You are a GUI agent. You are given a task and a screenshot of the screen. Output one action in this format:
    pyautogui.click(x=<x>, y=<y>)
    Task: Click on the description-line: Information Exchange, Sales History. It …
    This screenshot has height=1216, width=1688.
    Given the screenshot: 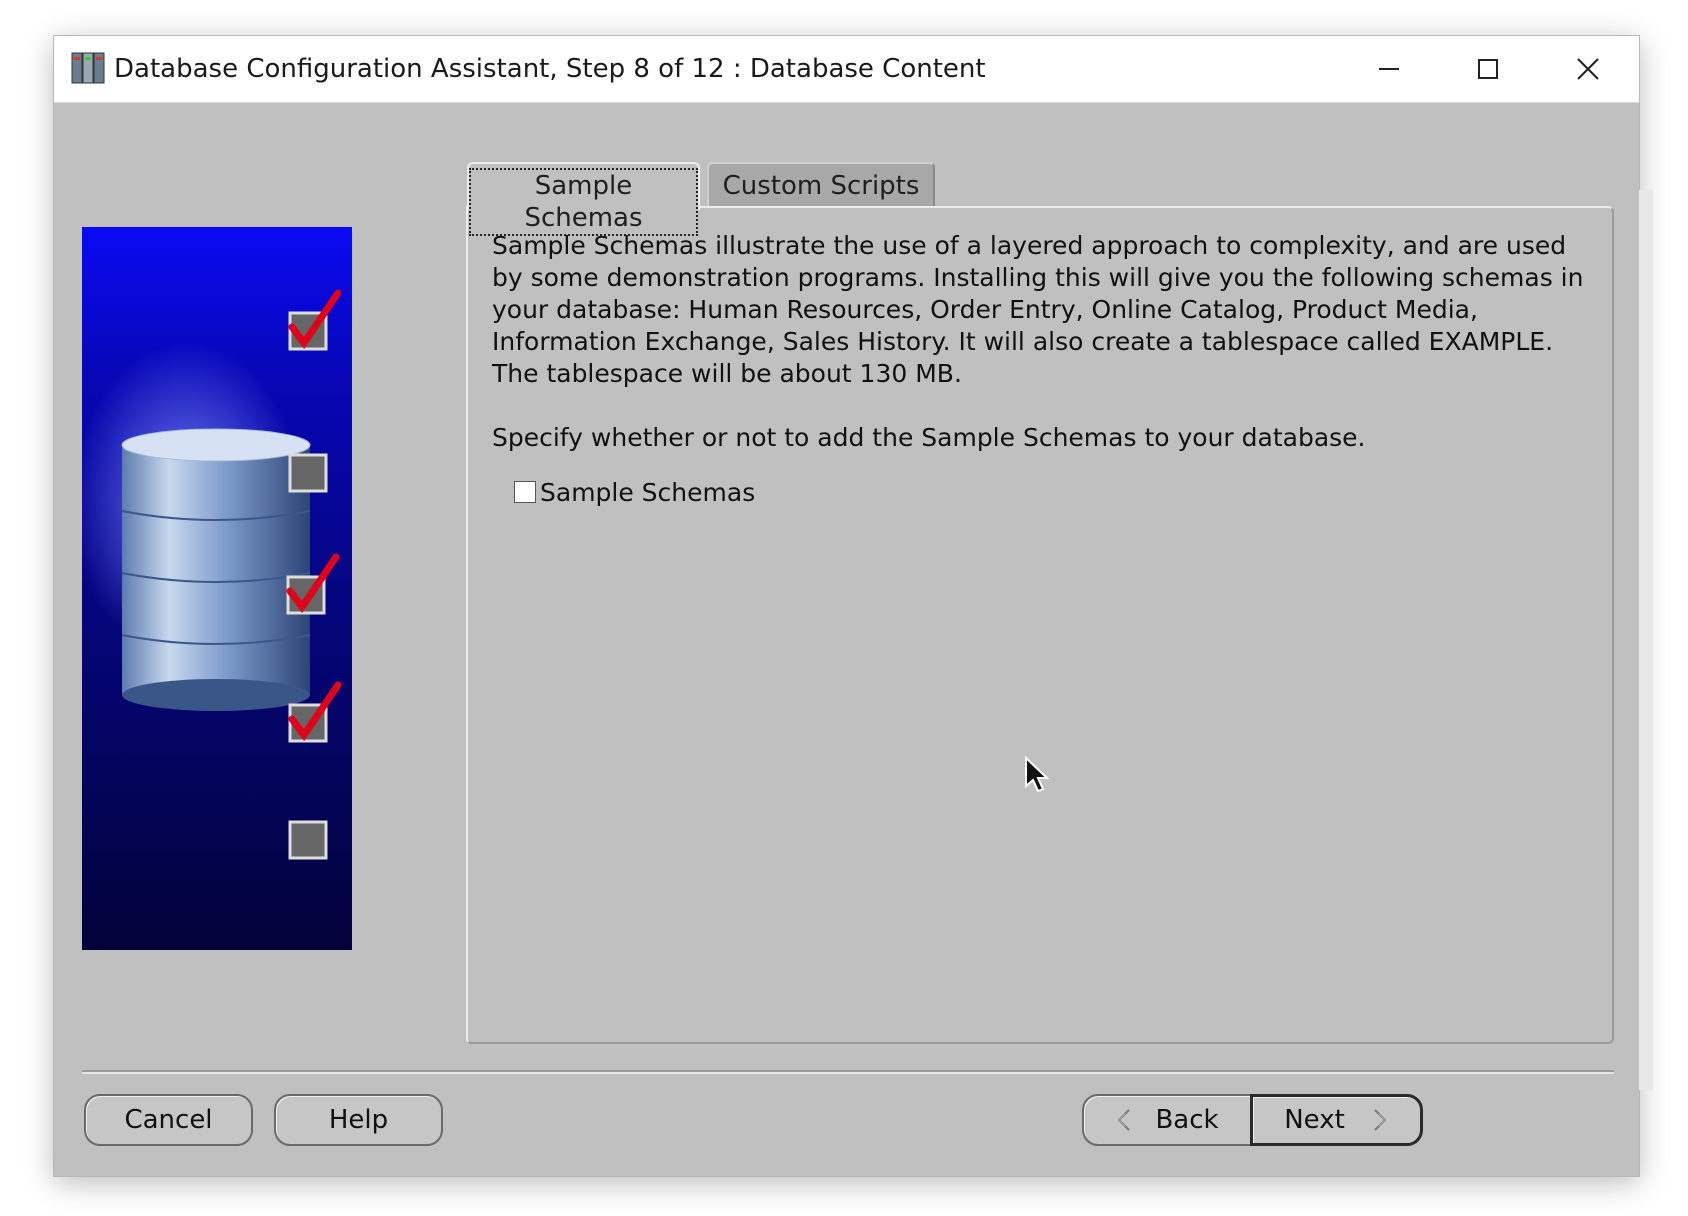 What is the action you would take?
    pyautogui.click(x=1023, y=341)
    